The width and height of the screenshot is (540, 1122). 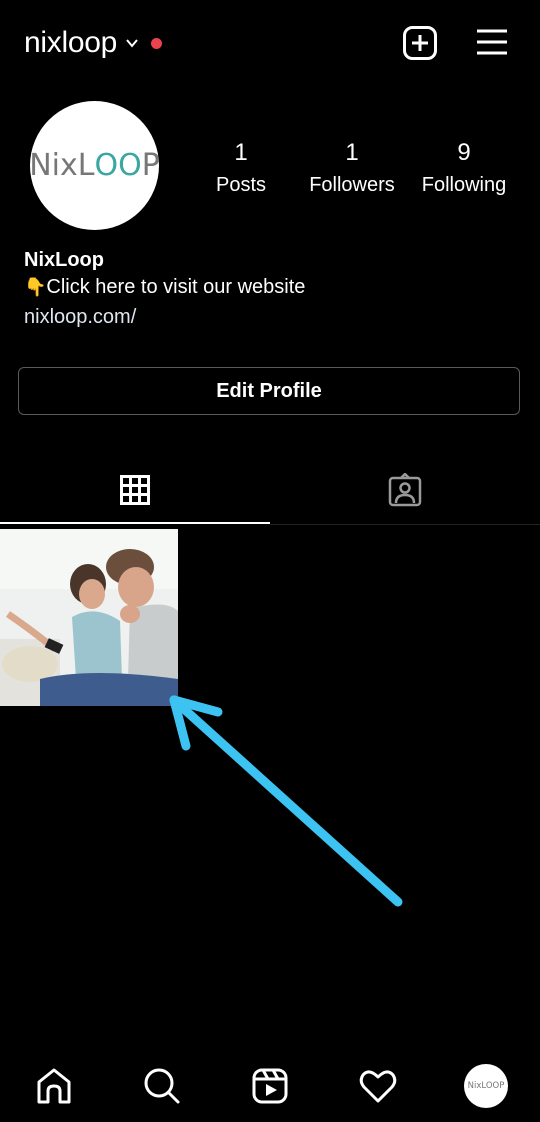 I want to click on tagged-person-icon, so click(x=405, y=490).